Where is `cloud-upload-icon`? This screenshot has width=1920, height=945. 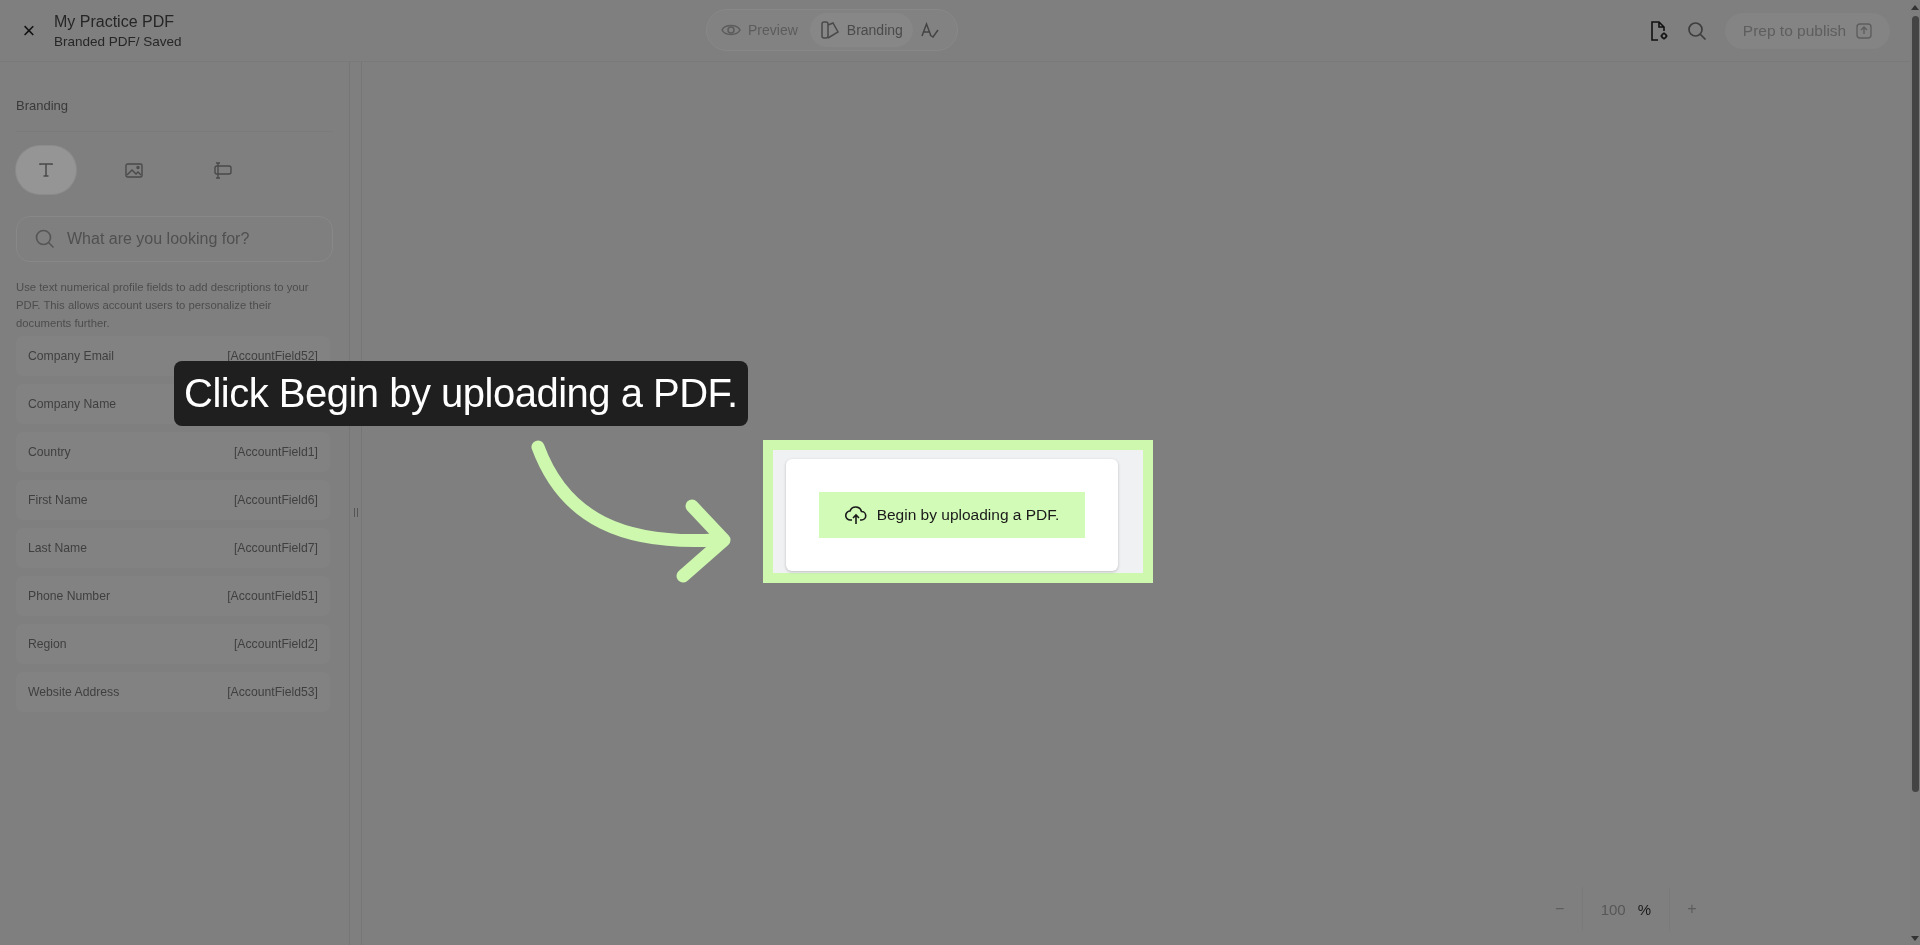
cloud-upload-icon is located at coordinates (855, 515).